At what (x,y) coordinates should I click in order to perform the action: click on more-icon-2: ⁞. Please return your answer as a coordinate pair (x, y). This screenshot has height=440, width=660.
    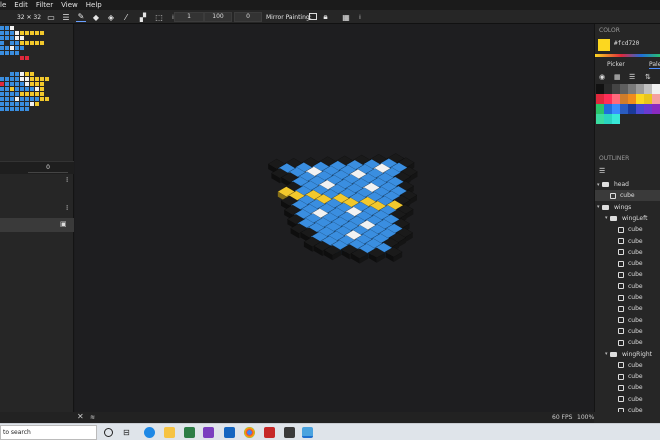
    Looking at the image, I should click on (67, 208).